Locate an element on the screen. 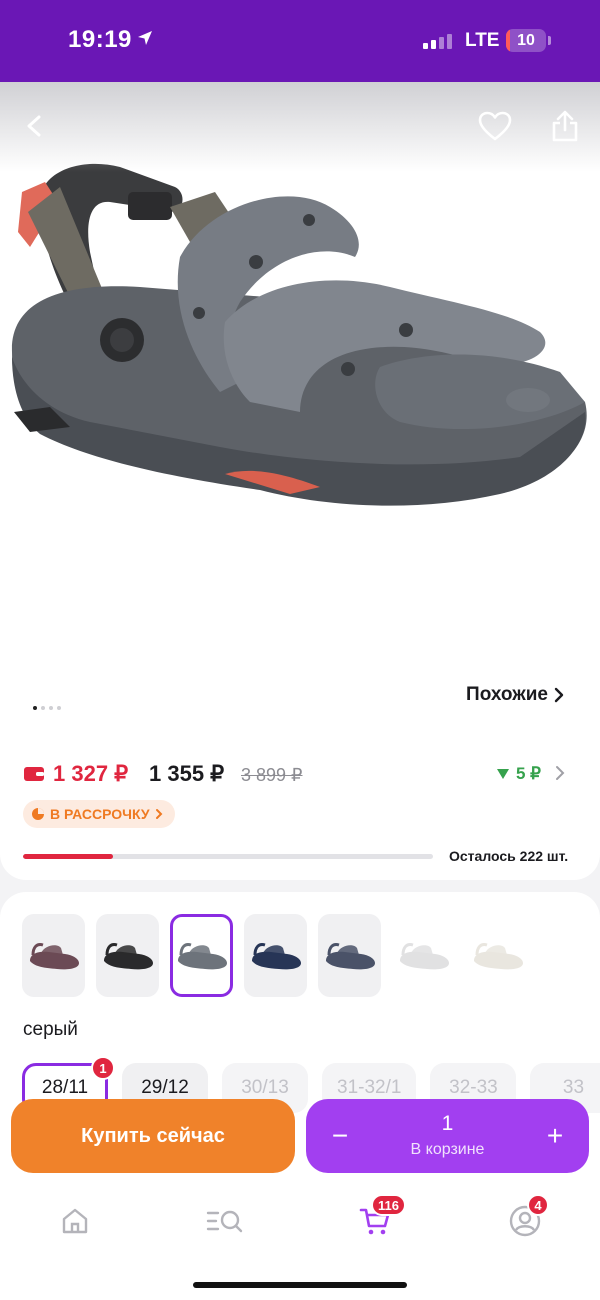  stock-progress-bar is located at coordinates (228, 856).